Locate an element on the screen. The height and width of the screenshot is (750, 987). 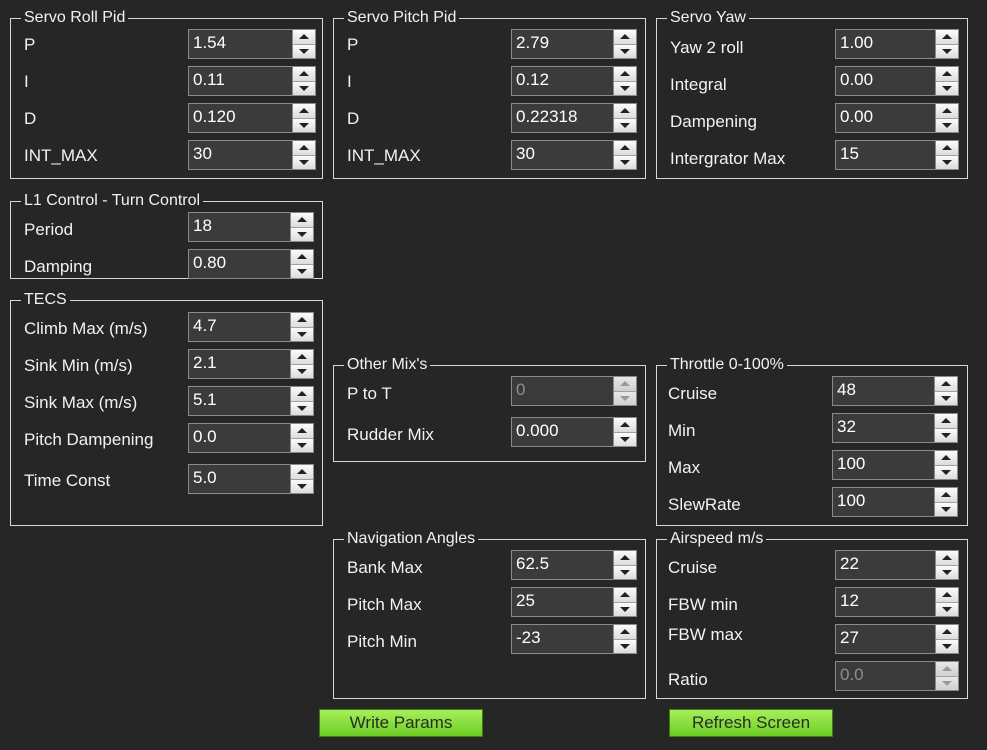
roll-d-increment-button is located at coordinates (304, 111).